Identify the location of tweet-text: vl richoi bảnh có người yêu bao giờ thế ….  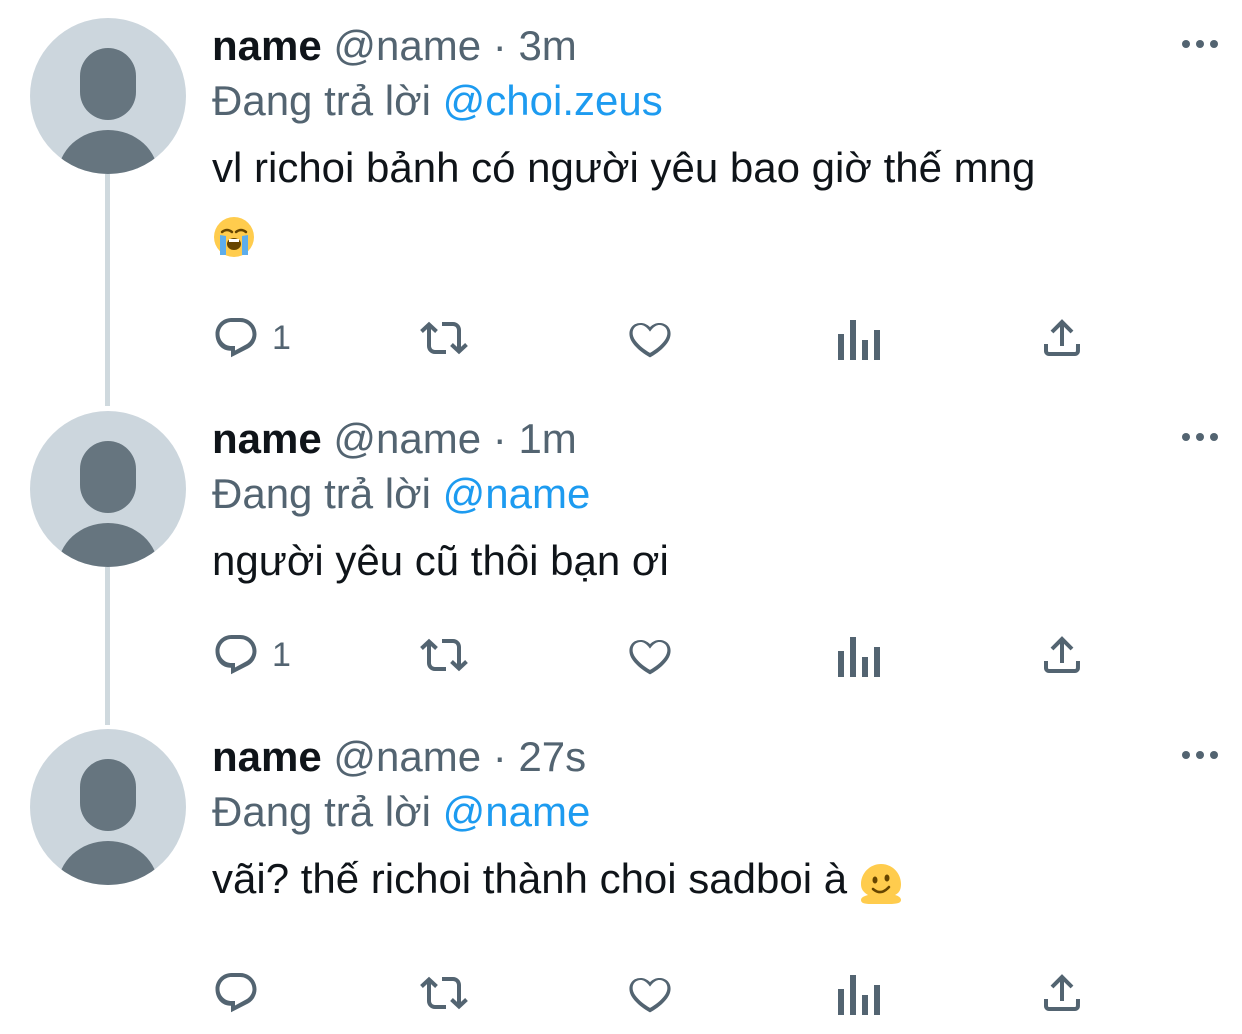
(712, 200).